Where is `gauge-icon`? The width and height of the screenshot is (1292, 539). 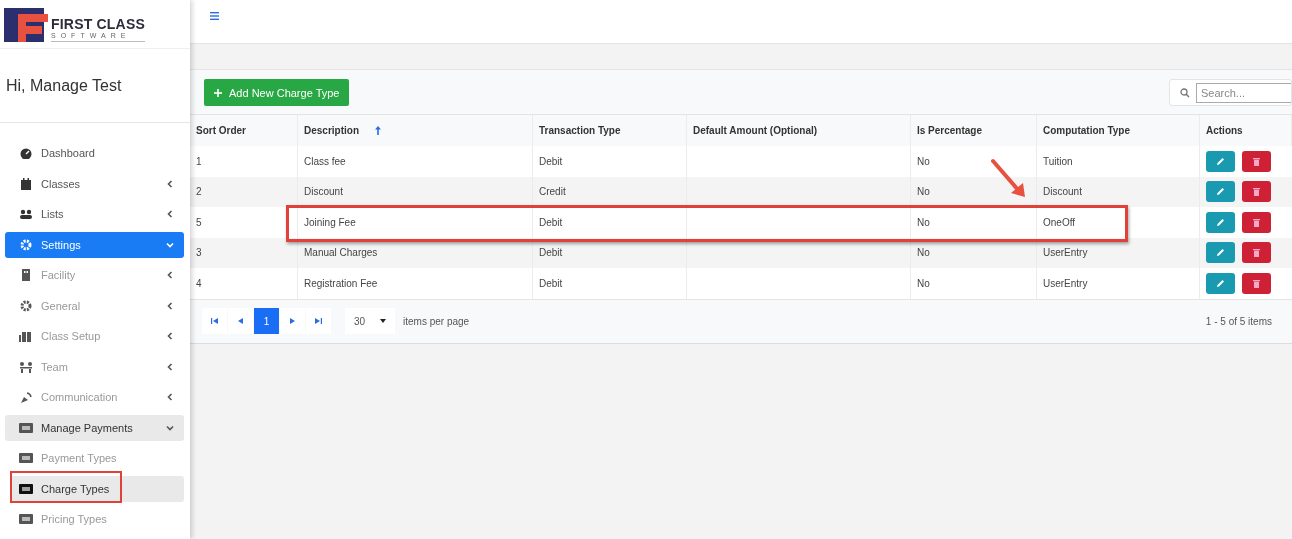 gauge-icon is located at coordinates (26, 153).